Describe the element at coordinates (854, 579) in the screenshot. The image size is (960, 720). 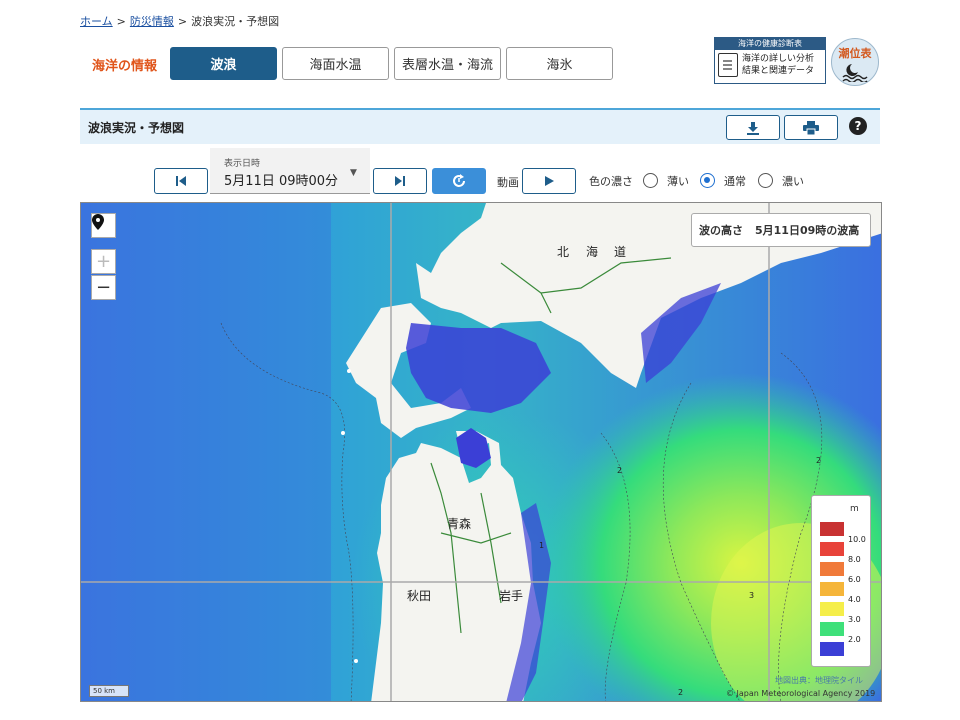
I see `legend-label: 6.0` at that location.